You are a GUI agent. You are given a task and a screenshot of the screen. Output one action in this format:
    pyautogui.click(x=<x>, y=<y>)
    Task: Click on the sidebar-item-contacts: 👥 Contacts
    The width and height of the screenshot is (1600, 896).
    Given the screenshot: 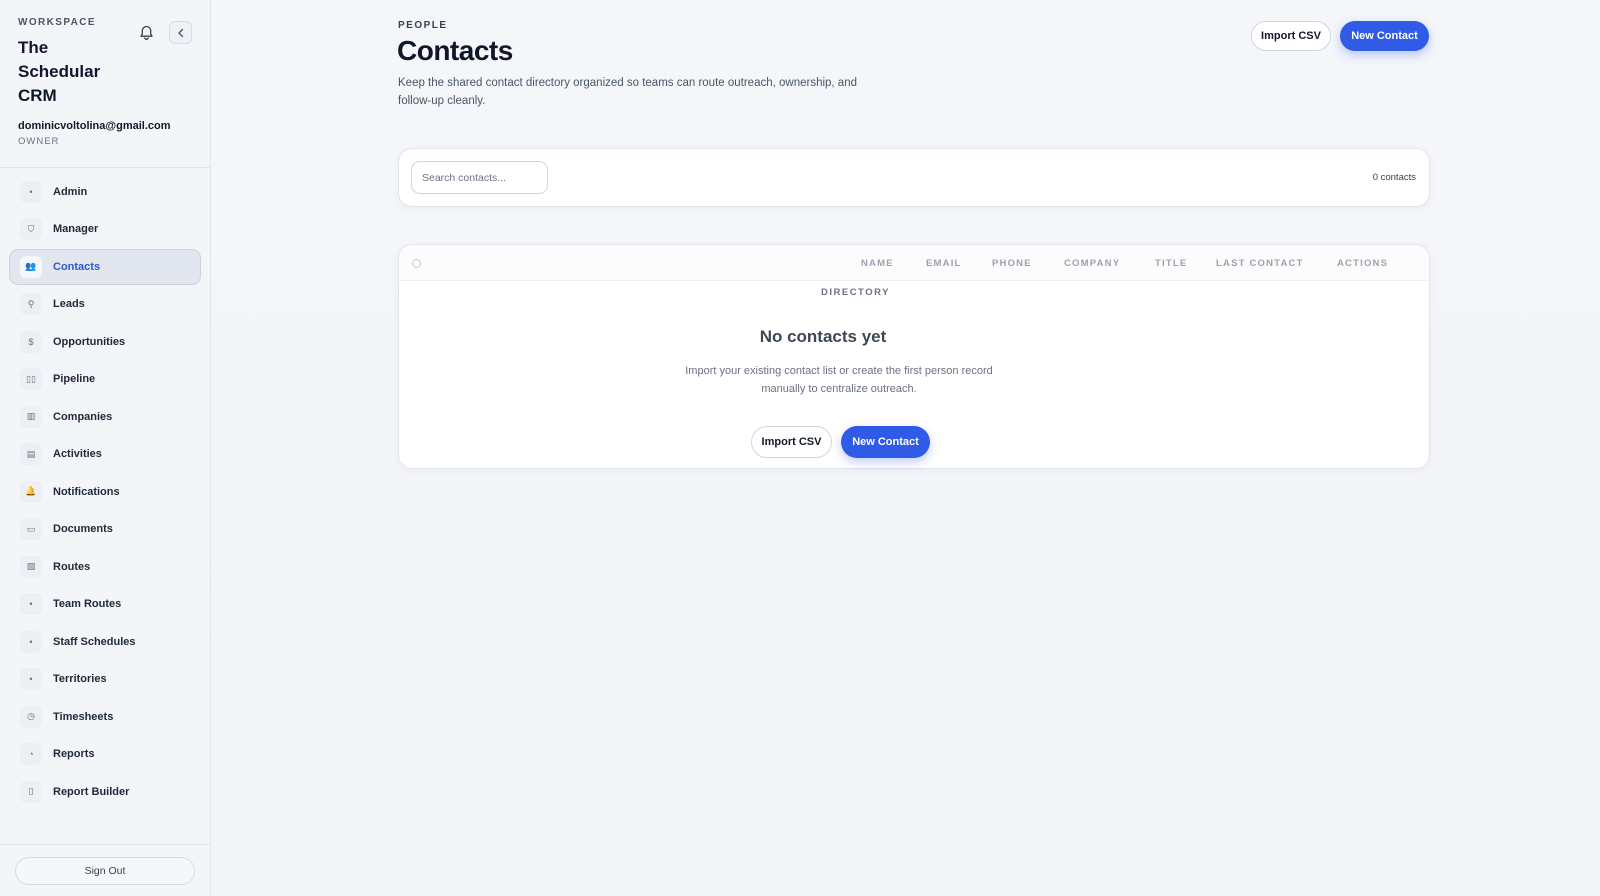 What is the action you would take?
    pyautogui.click(x=105, y=266)
    